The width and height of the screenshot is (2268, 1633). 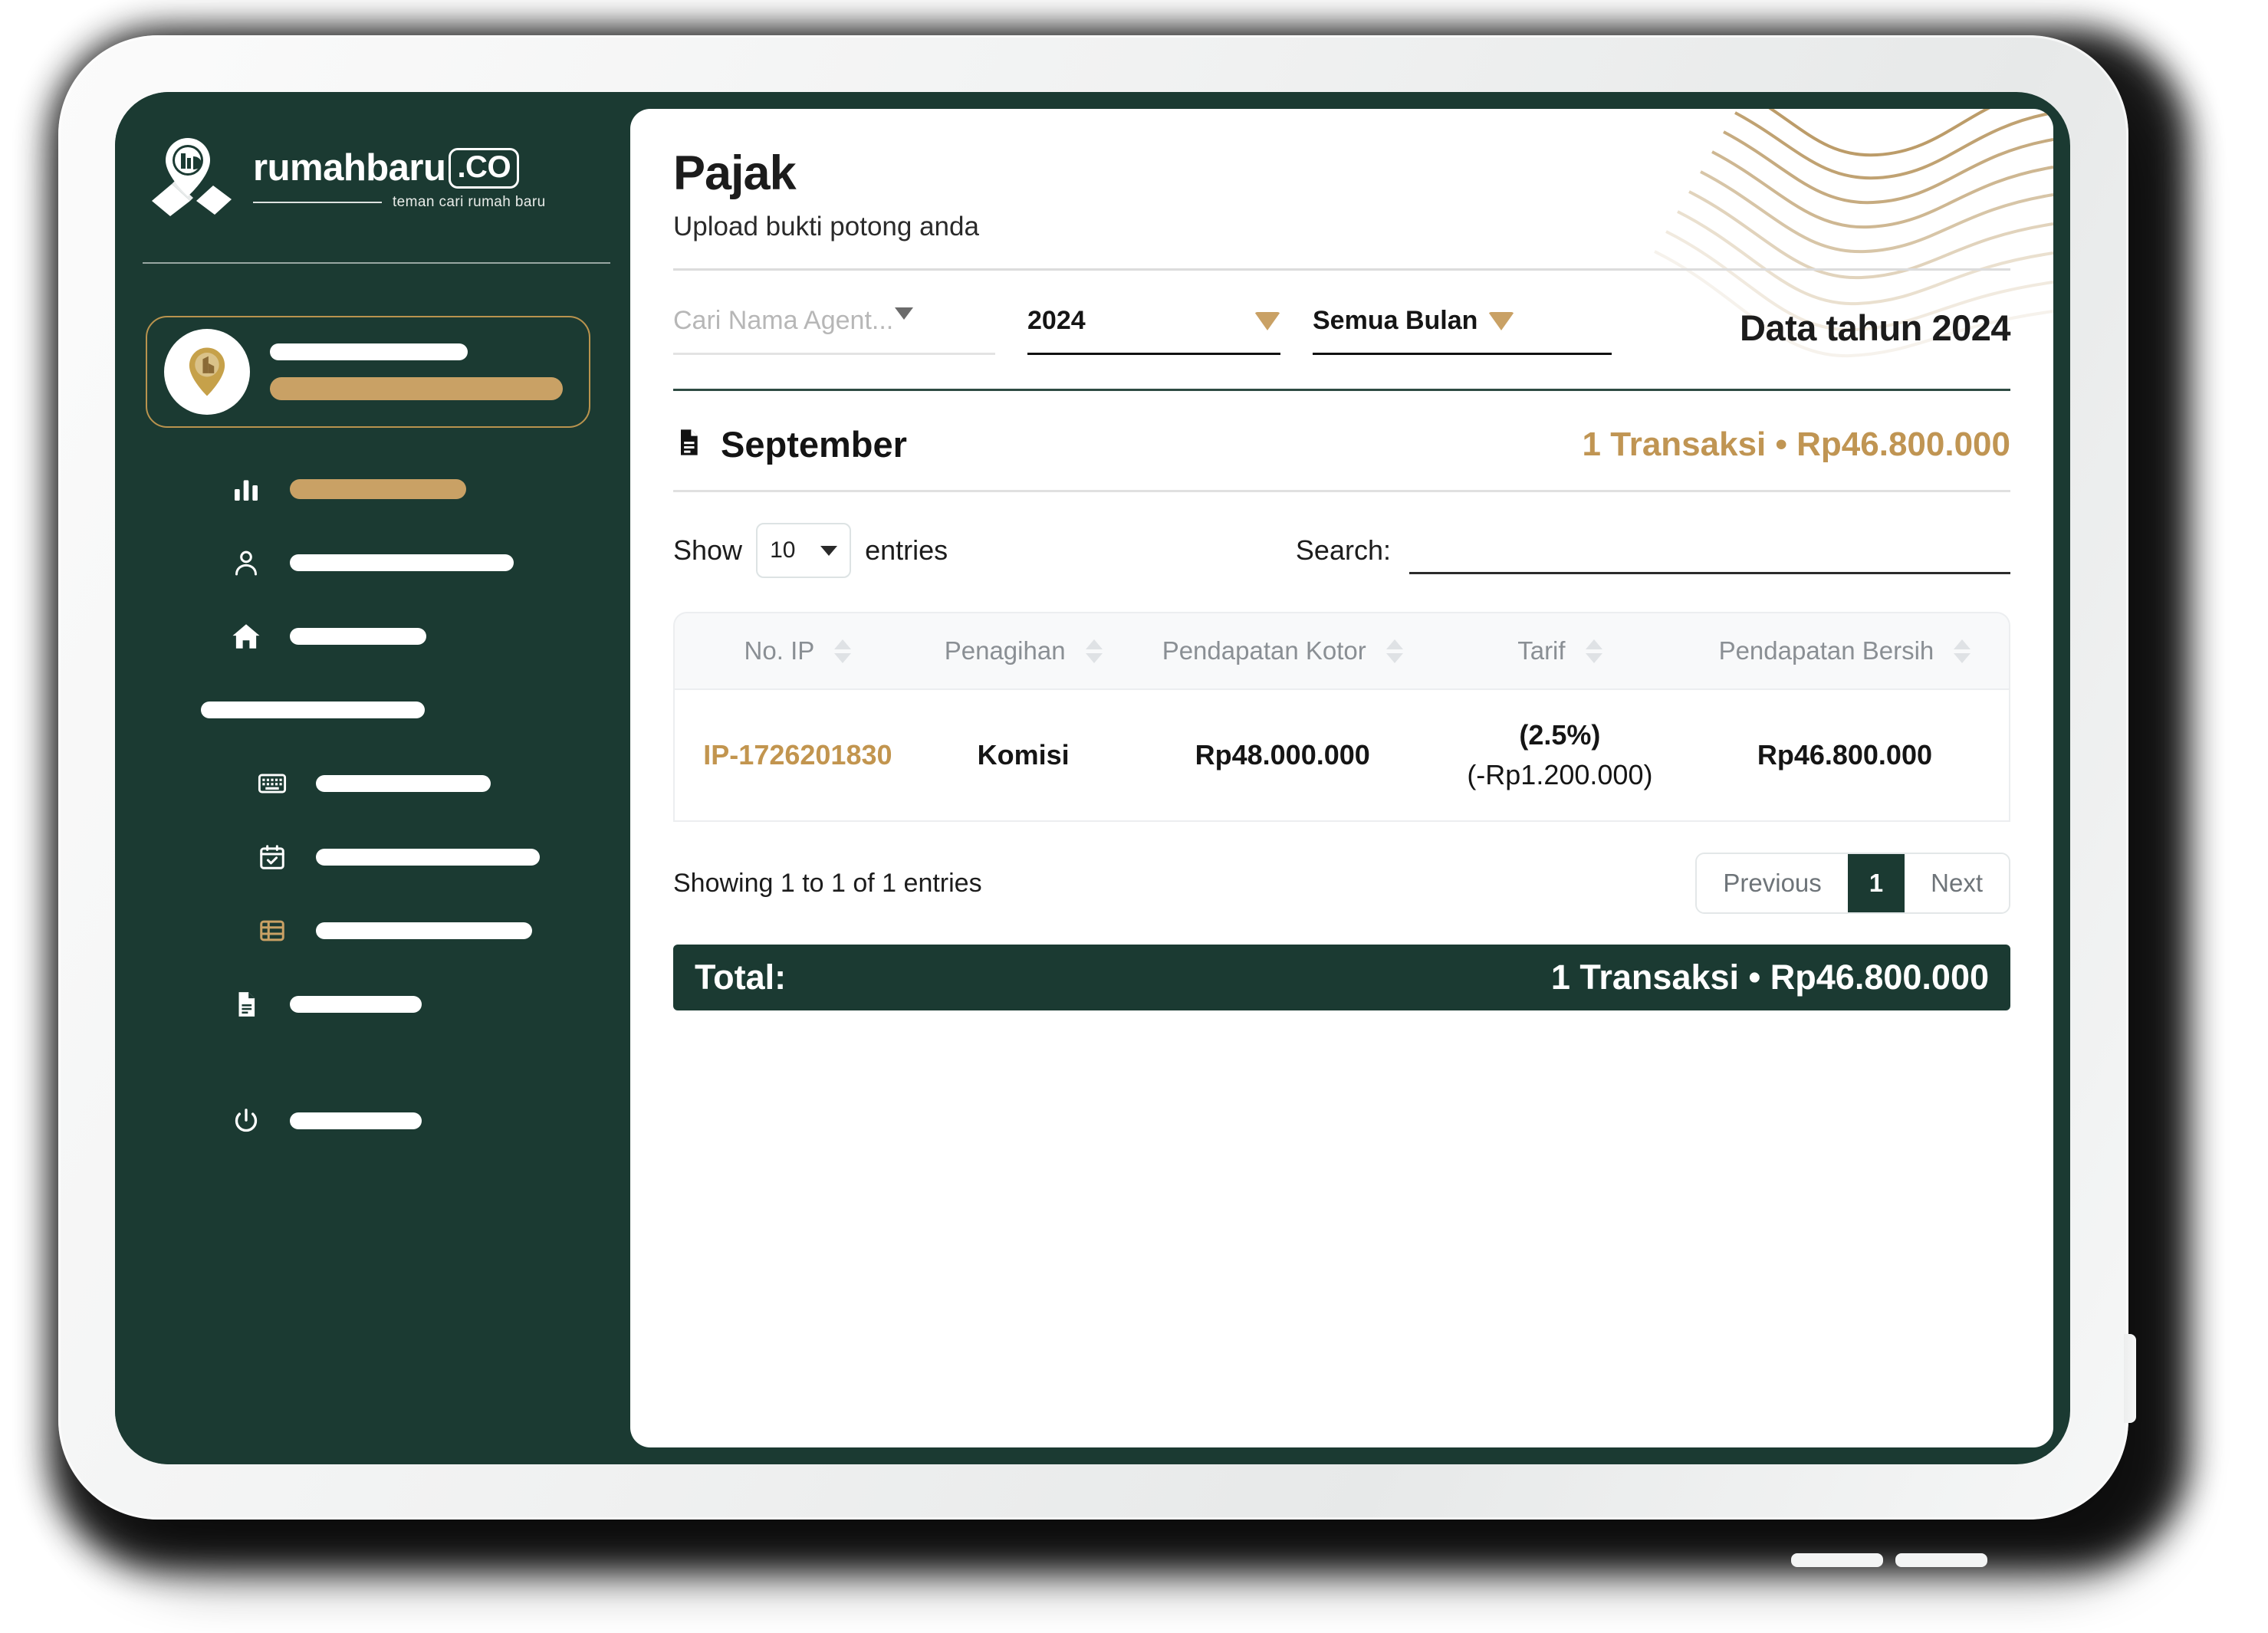 What do you see at coordinates (246, 1120) in the screenshot?
I see `power-icon` at bounding box center [246, 1120].